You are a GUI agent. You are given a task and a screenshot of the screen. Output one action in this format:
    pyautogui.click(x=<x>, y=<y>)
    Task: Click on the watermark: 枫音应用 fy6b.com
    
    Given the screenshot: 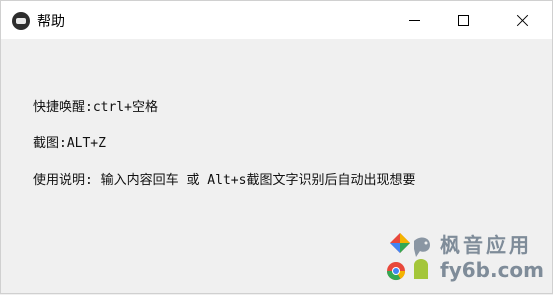 What is the action you would take?
    pyautogui.click(x=468, y=259)
    